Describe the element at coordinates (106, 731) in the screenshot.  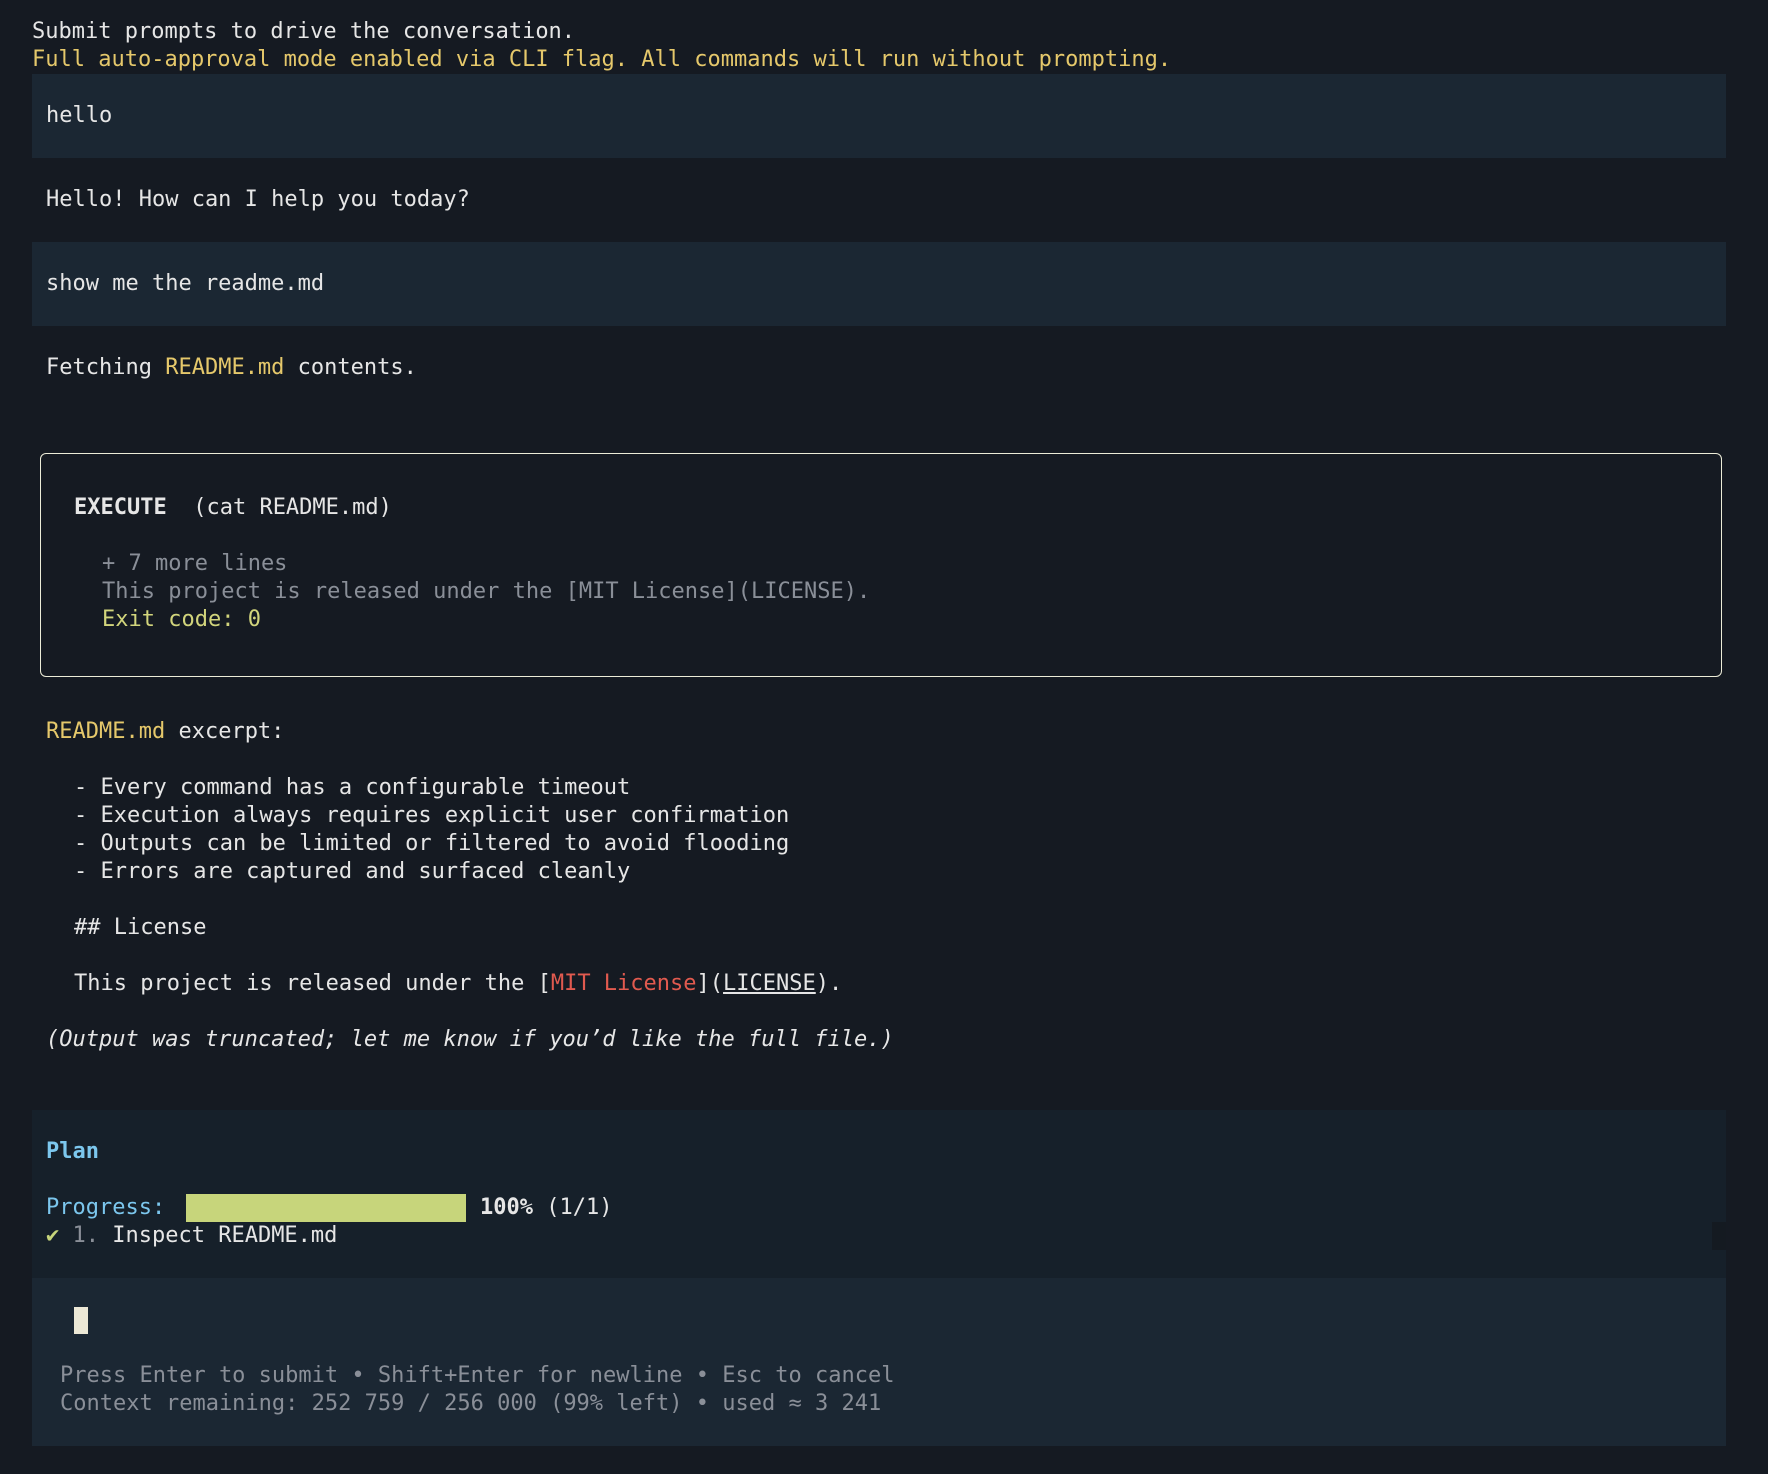
I see `excerpt-file: README.md` at that location.